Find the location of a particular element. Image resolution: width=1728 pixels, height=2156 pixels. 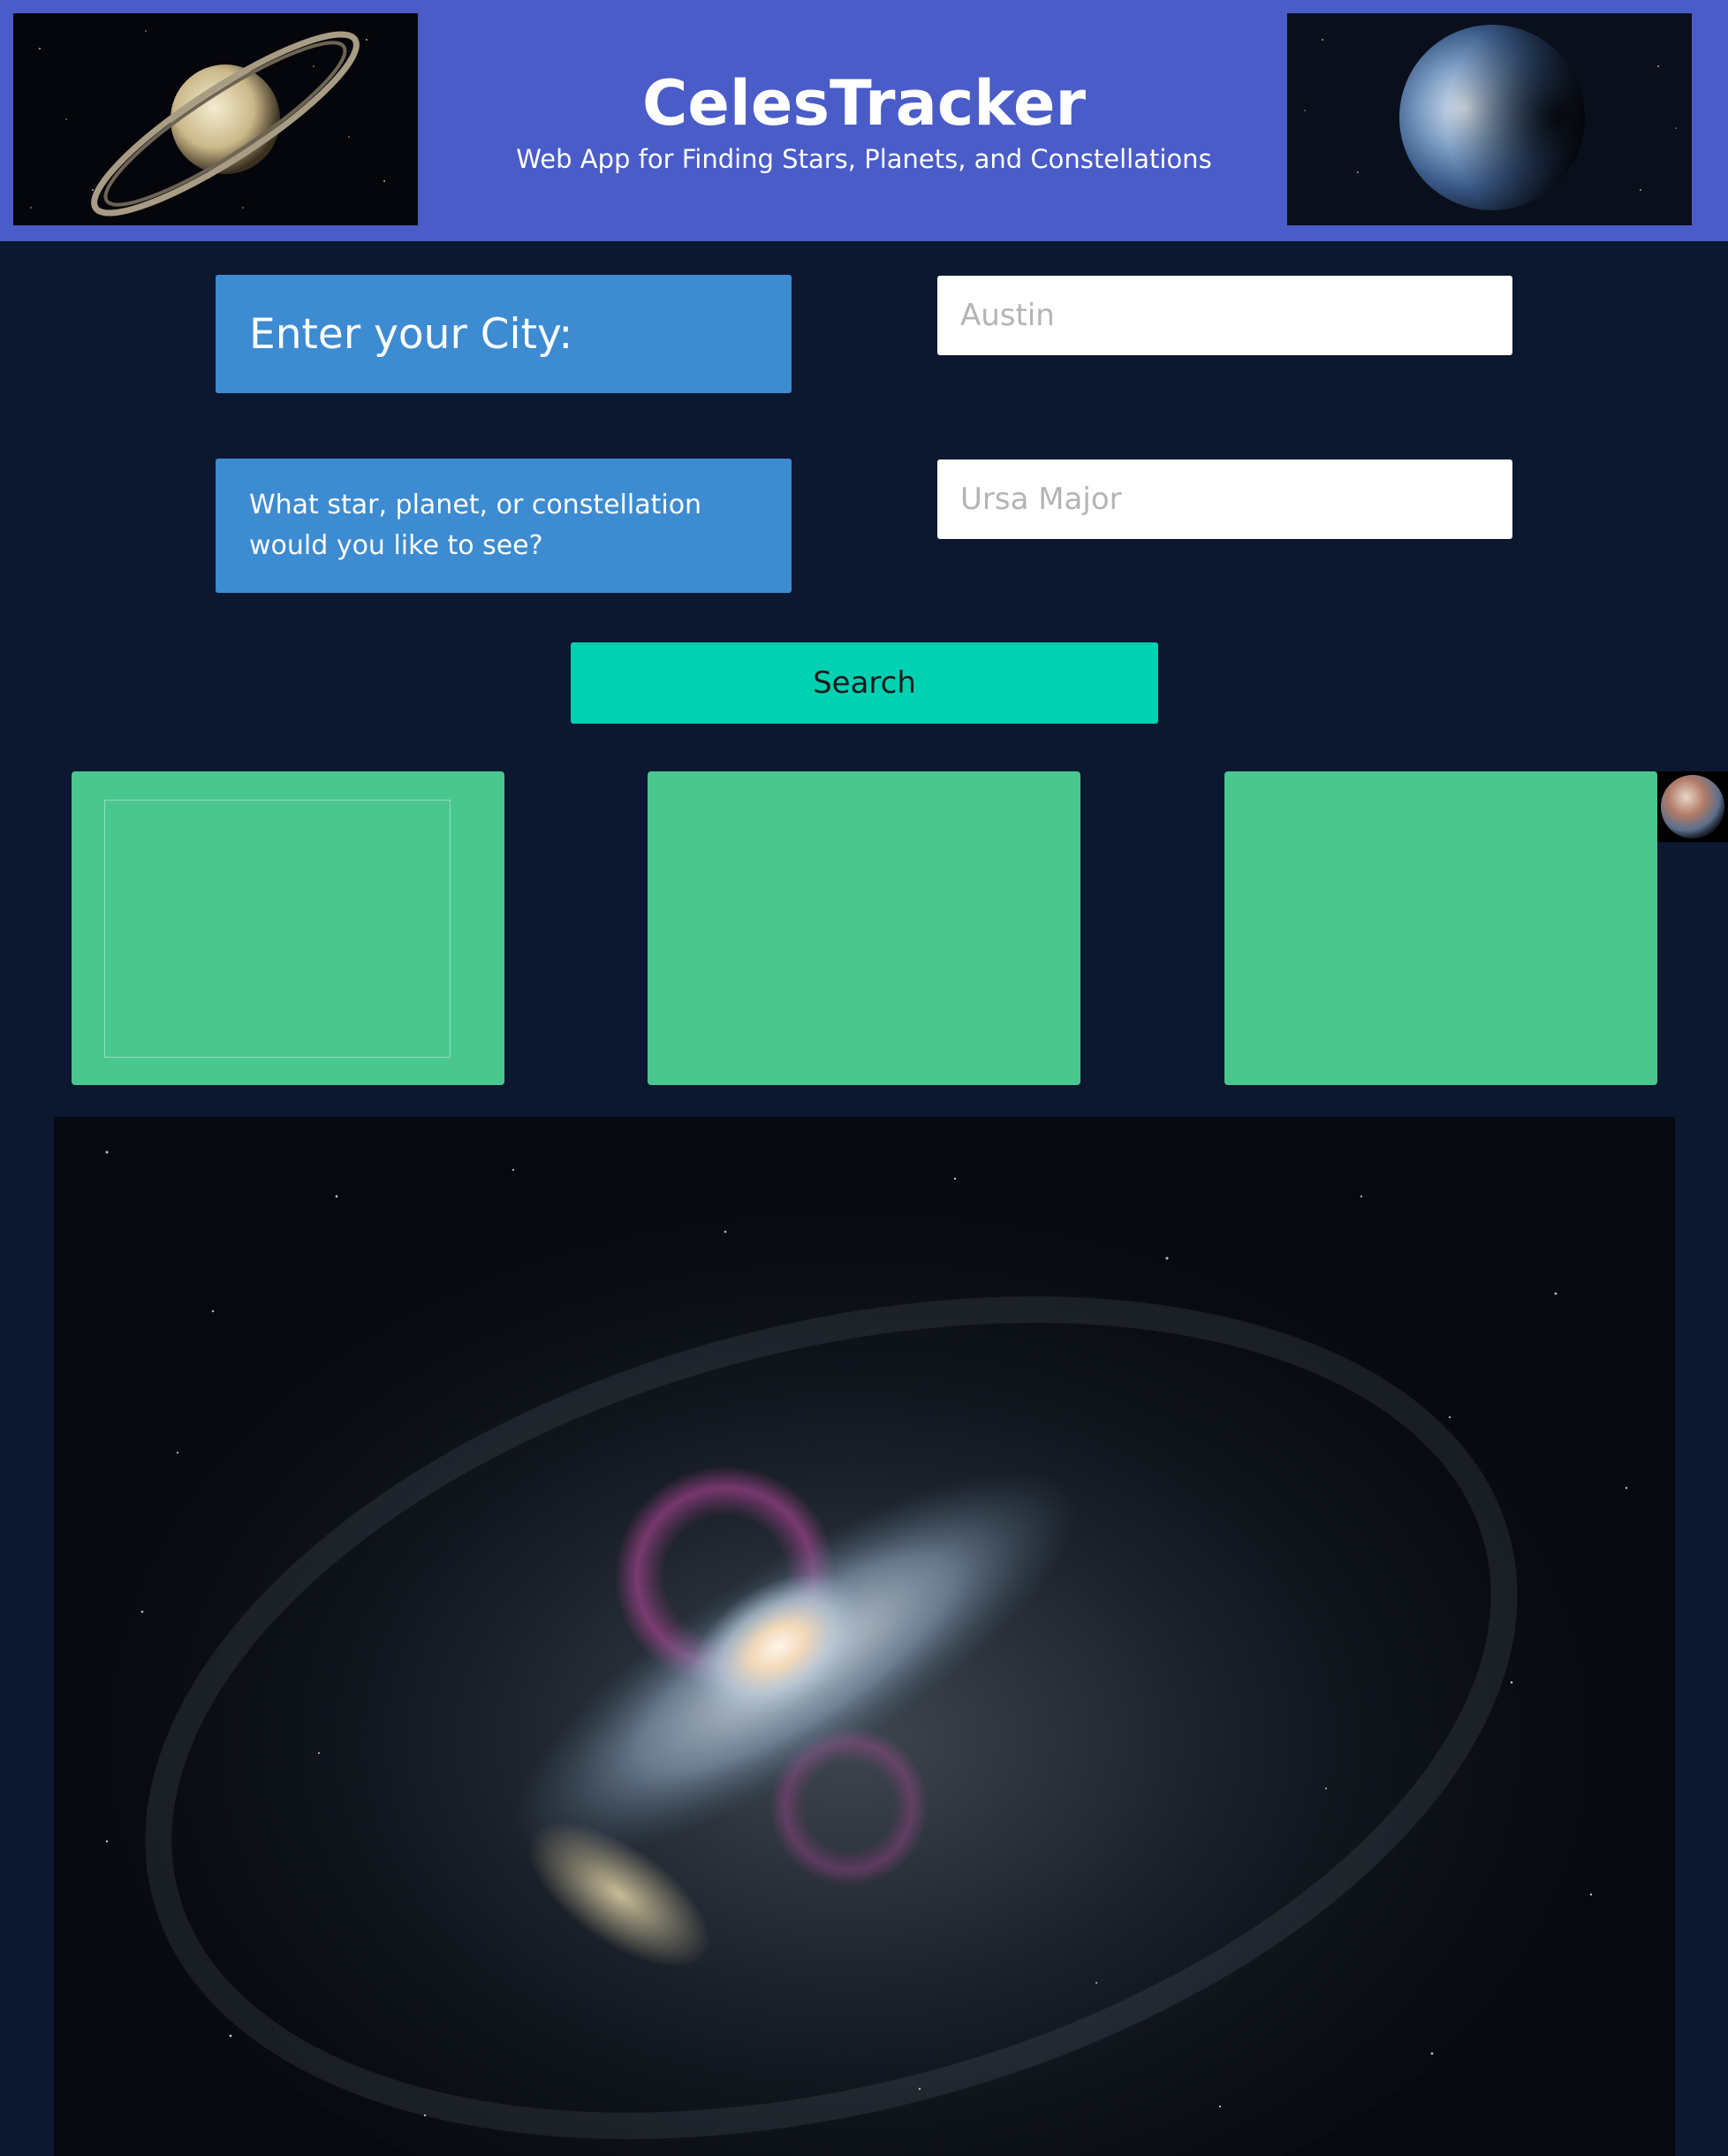

result-card-image-frame is located at coordinates (277, 929).